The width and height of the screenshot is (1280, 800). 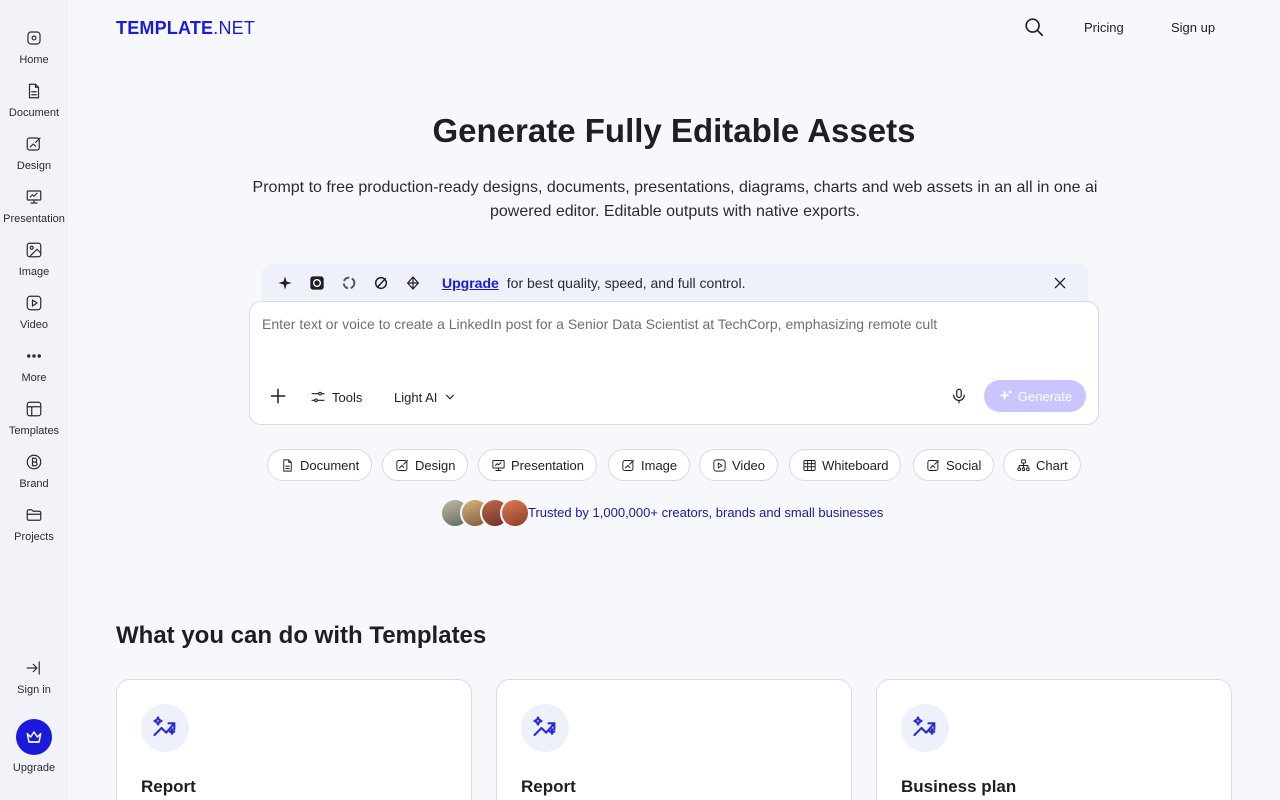 I want to click on sidebar-item-label: Home, so click(x=34, y=60).